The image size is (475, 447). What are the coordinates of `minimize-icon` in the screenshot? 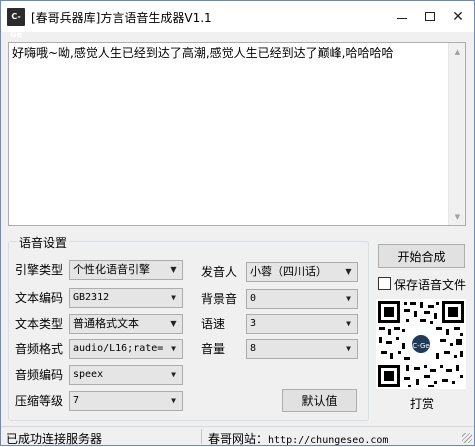 It's located at (402, 18).